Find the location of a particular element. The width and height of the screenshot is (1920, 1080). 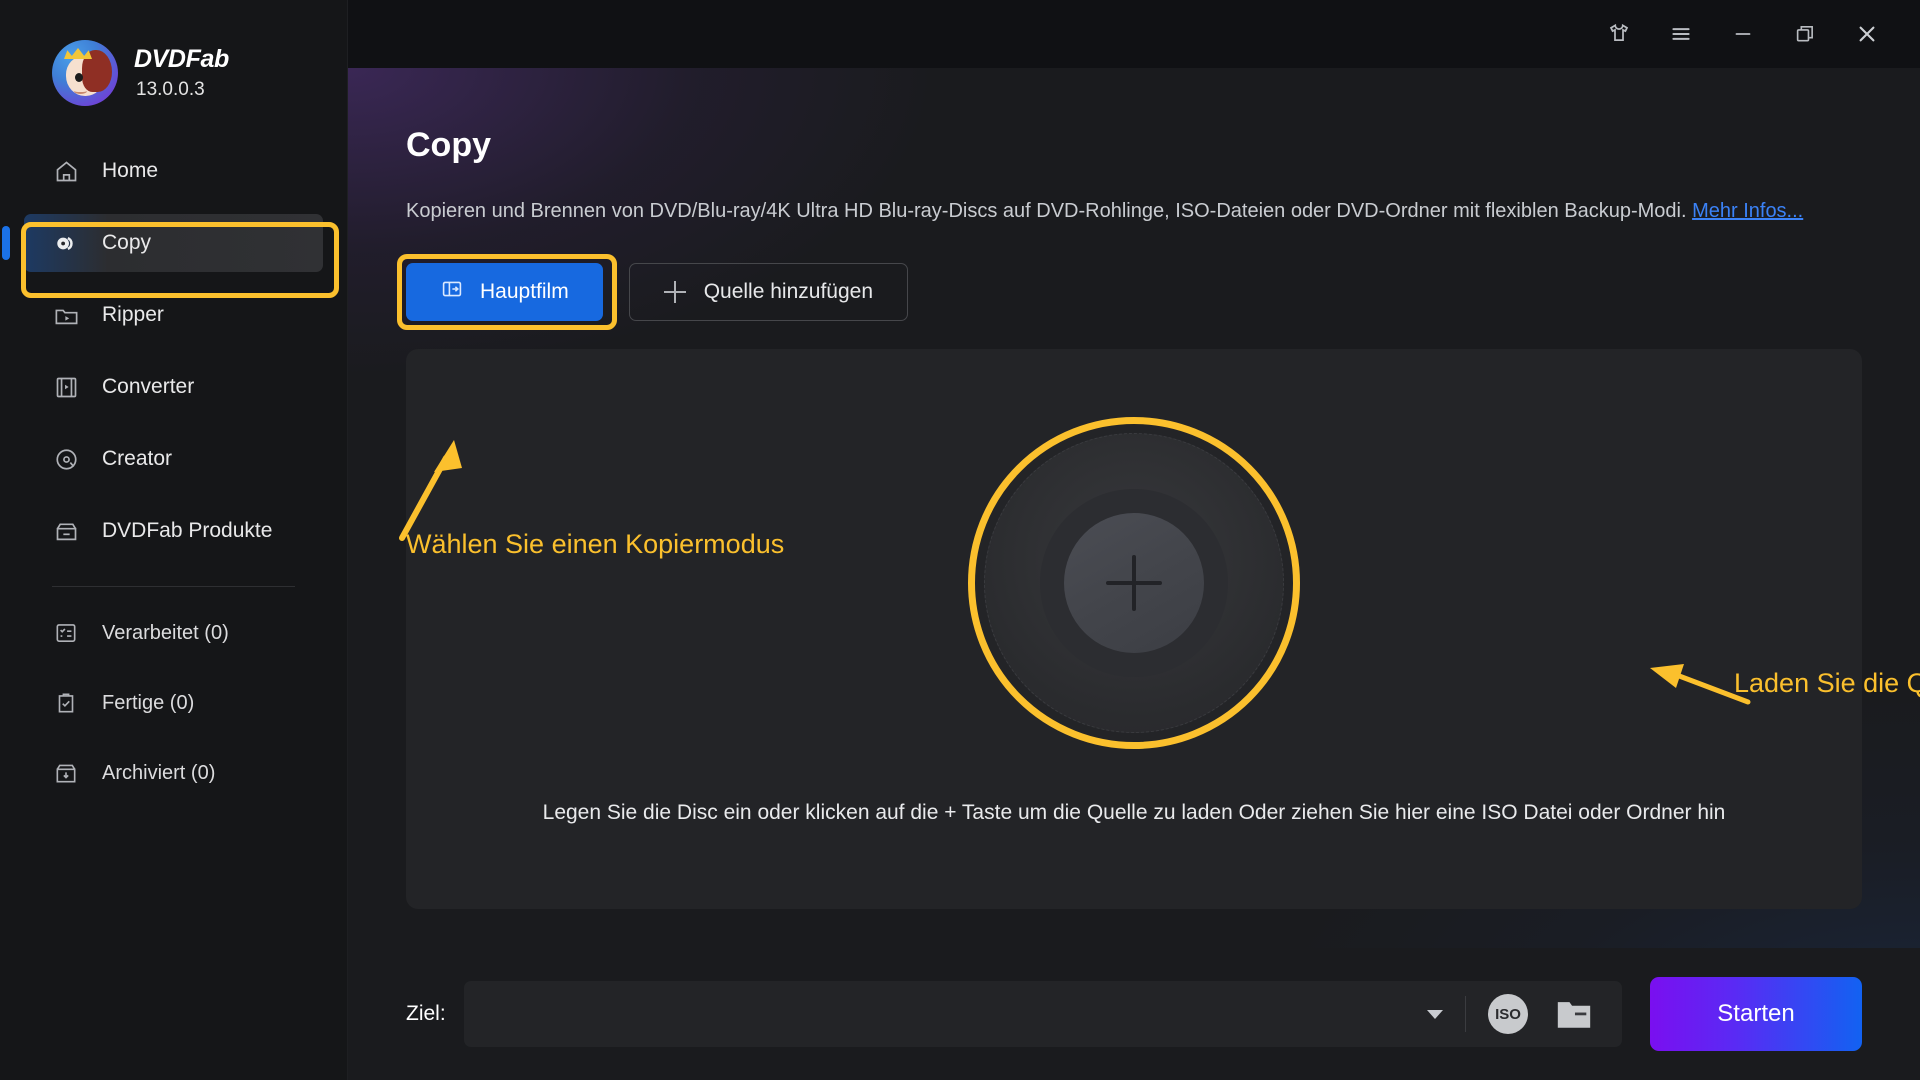

copy-mode-button: Hauptfilm is located at coordinates (504, 291).